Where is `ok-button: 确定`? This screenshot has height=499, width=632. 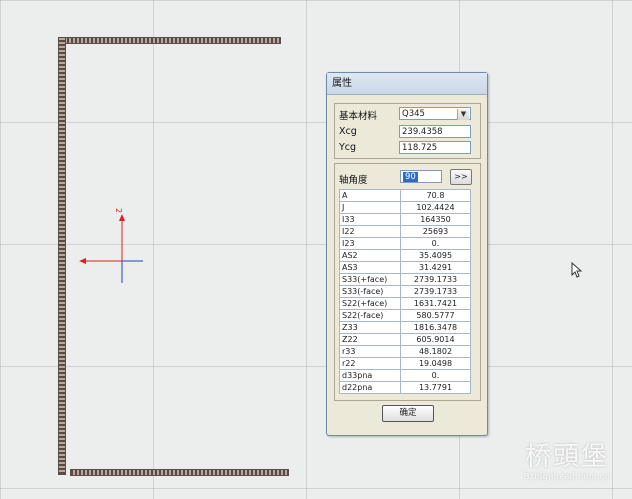
ok-button: 确定 is located at coordinates (408, 413).